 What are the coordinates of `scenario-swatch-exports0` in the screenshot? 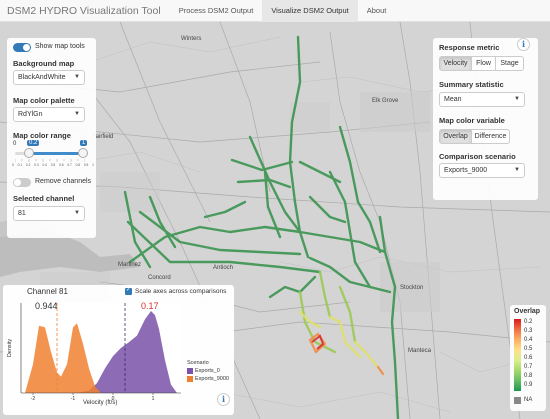 It's located at (190, 371).